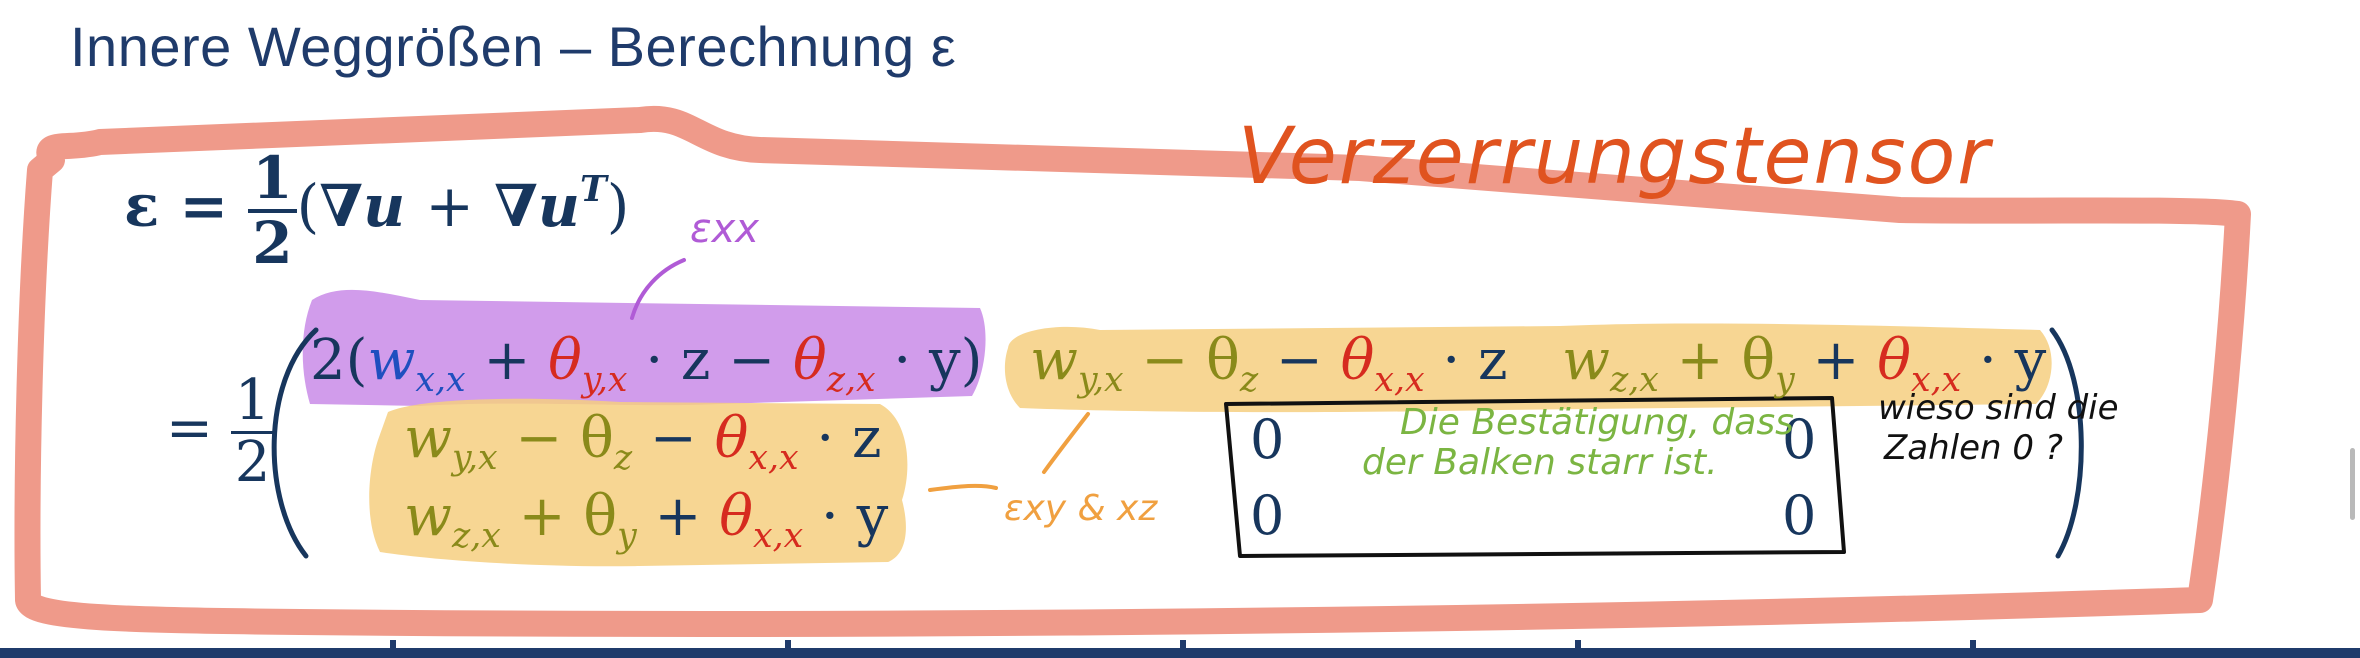 The image size is (2360, 658). I want to click on r1c1-w-sub: x,x, so click(440, 380).